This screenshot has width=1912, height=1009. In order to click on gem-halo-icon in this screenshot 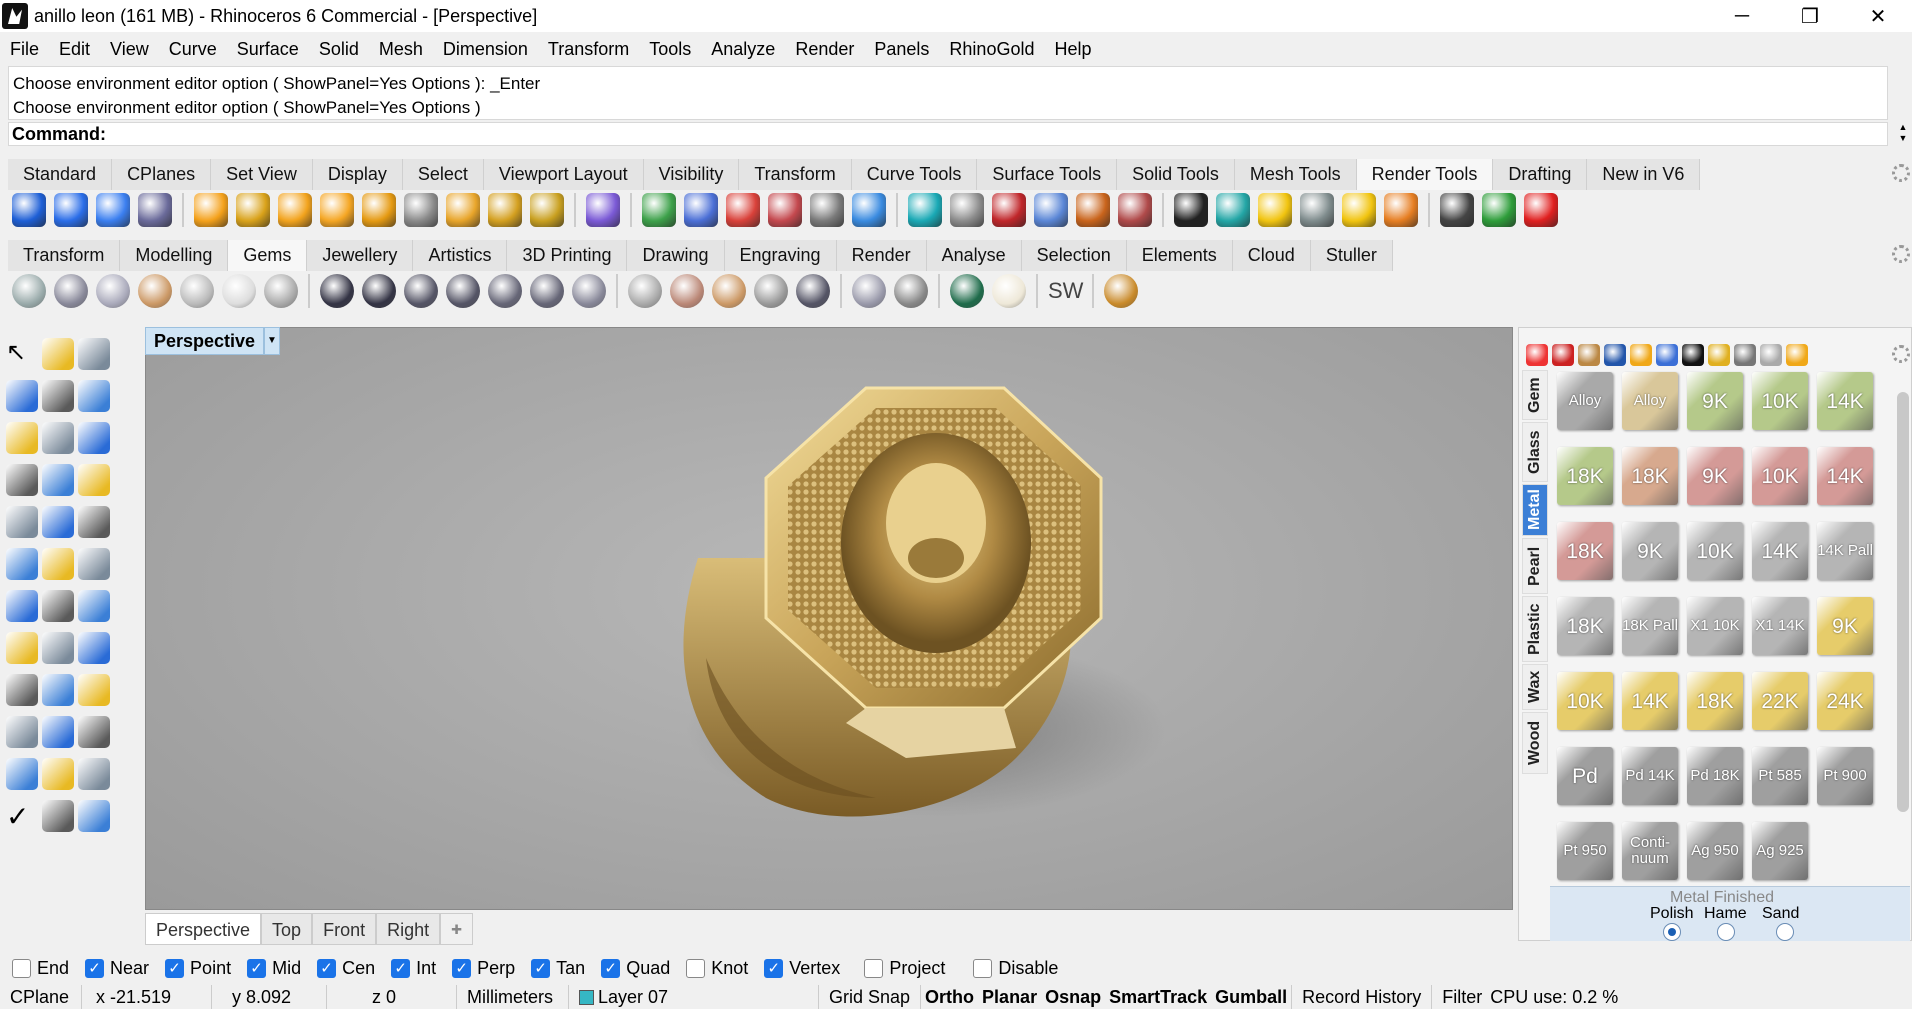, I will do `click(239, 291)`.